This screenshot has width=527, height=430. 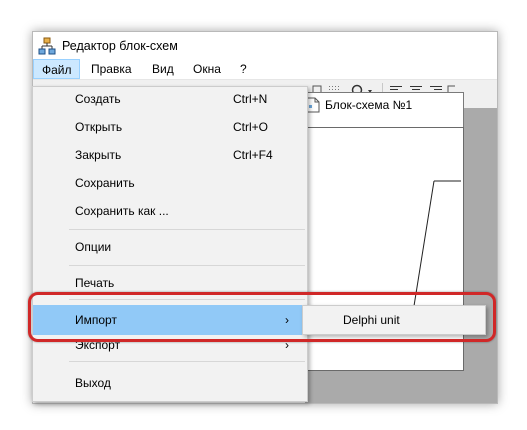 I want to click on menu-item-shortcut: Ctrl+N, so click(x=250, y=99).